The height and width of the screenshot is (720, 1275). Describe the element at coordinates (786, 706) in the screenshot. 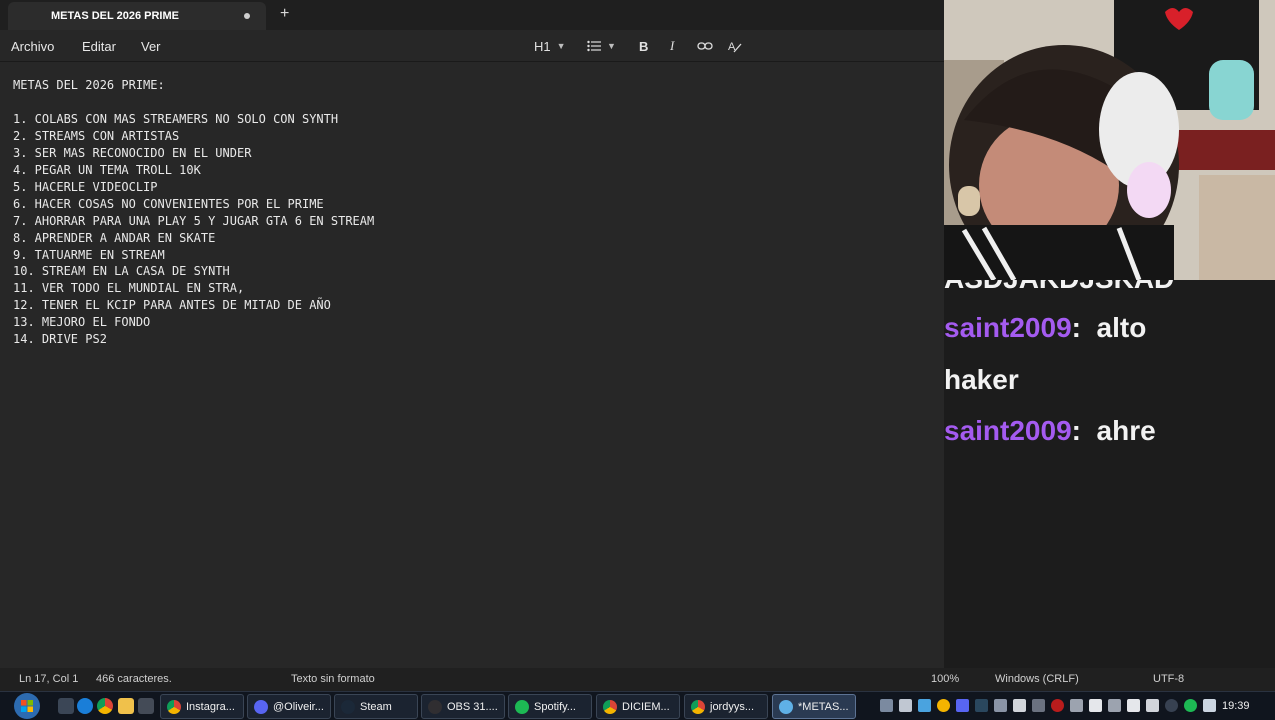

I see `notepad-icon` at that location.